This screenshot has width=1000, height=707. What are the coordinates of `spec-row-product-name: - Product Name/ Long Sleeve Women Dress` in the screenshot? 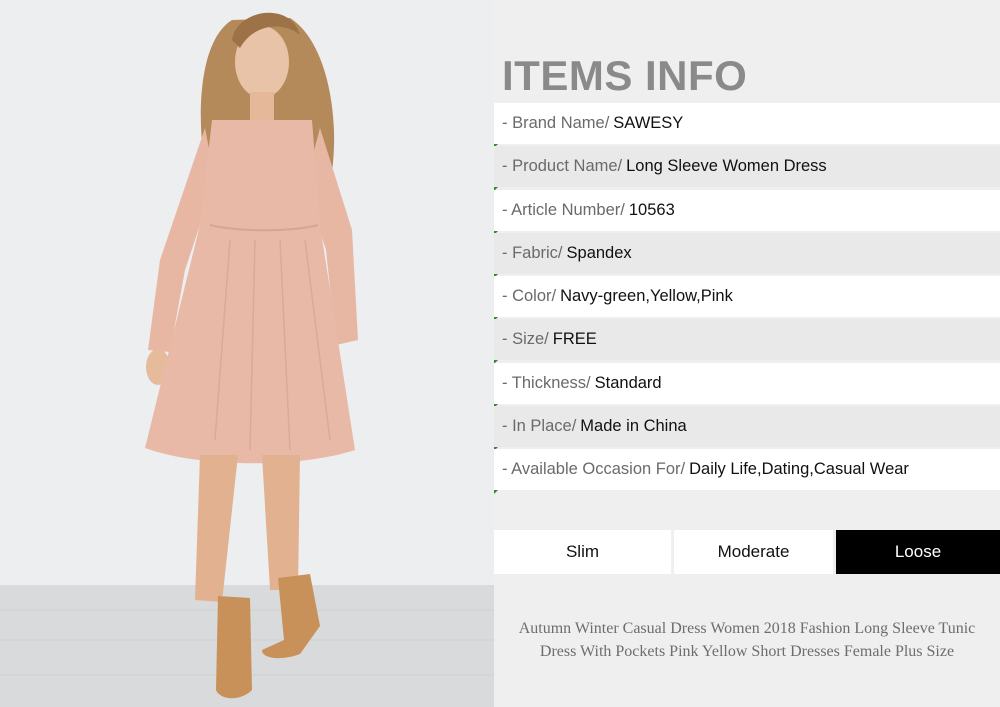 It's located at (747, 169).